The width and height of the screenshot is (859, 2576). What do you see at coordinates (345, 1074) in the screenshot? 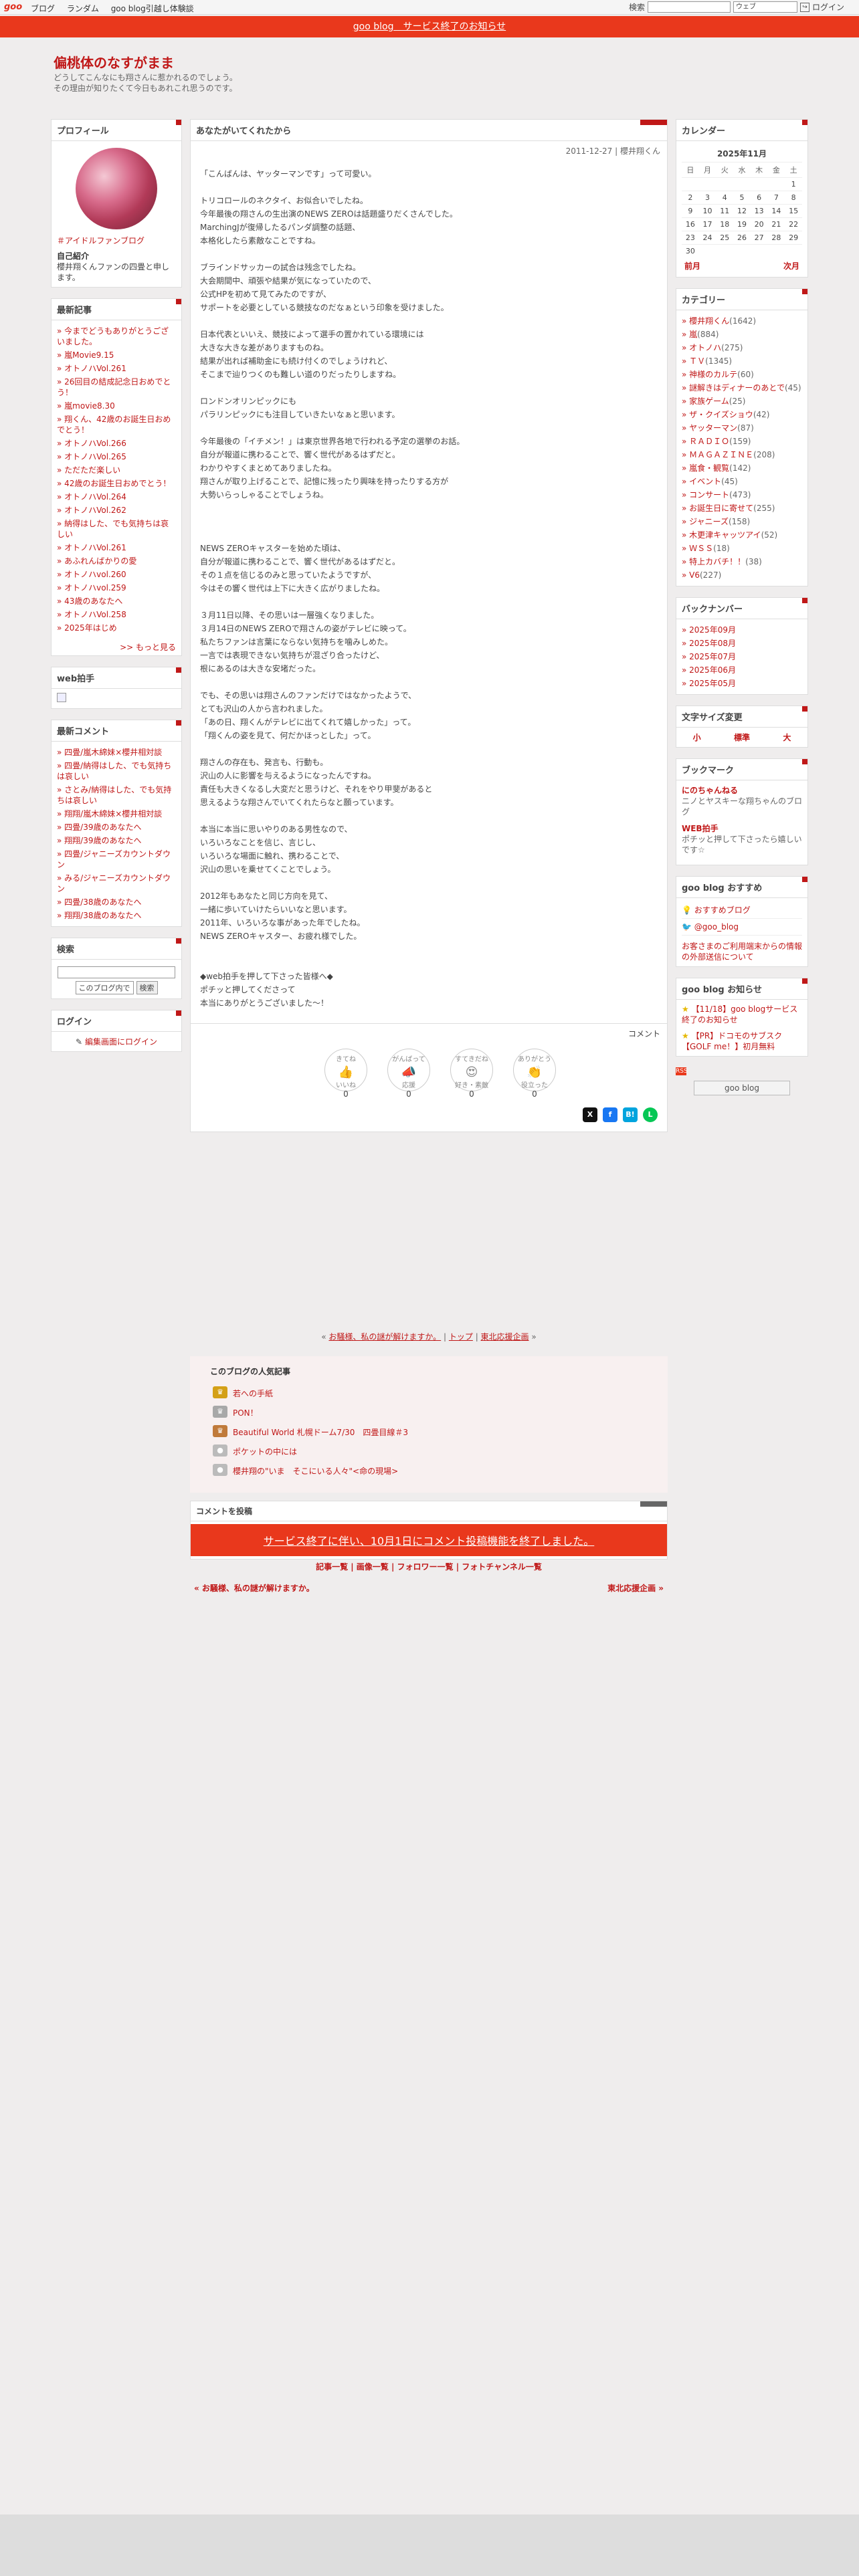
I see `reaction-button: きてね 👍 いいね 0` at bounding box center [345, 1074].